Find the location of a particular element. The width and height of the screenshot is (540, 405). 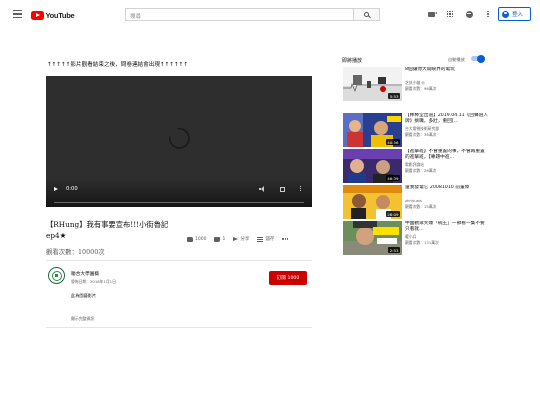

channel-name: 聯合大學園藝 is located at coordinates (85, 274).